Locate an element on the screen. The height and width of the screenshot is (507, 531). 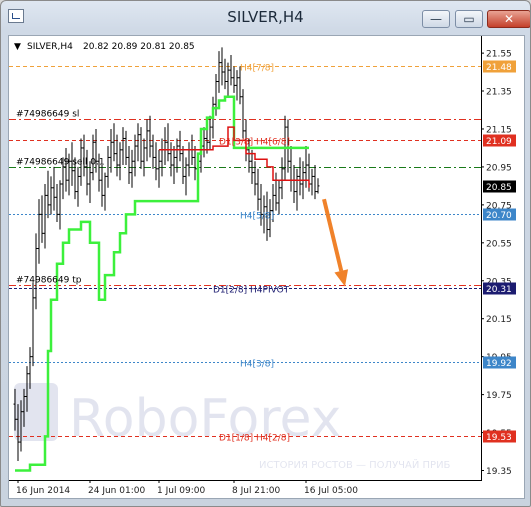
title-bar: SILVER,H4 — ▭ ✕ is located at coordinates (265, 17).